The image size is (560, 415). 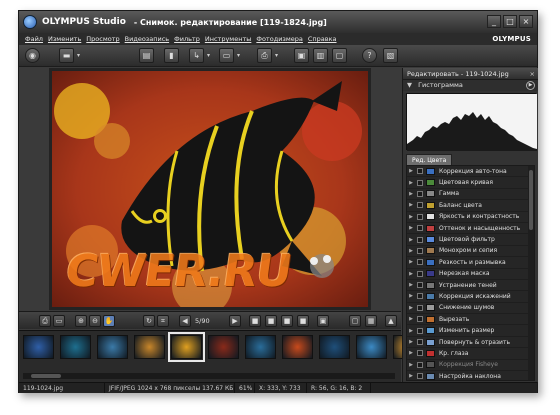 I want to click on layout-grid-icon: ▦, so click(x=371, y=321).